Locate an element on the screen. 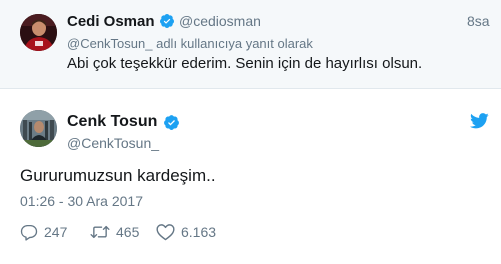 The width and height of the screenshot is (501, 264). tweet-actions: 247 465 6.163 is located at coordinates (250, 232).